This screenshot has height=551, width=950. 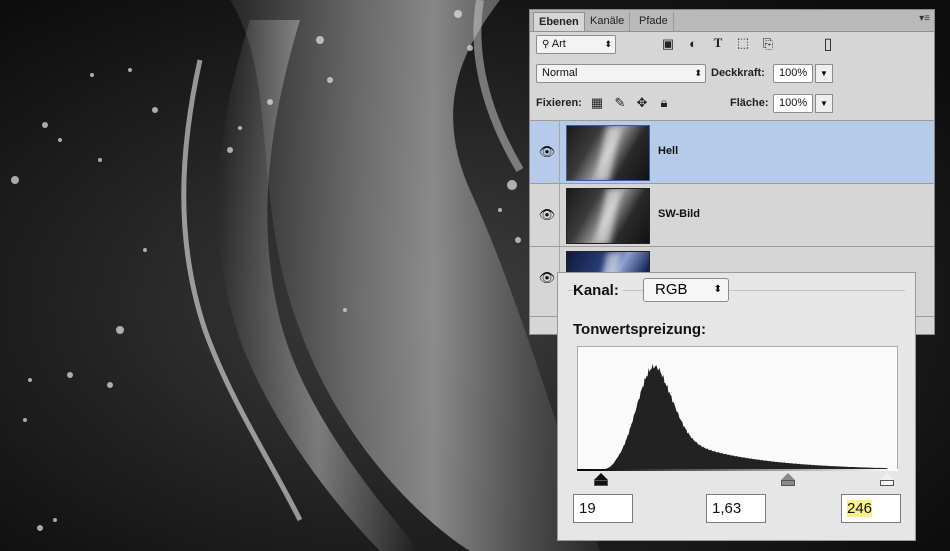 I want to click on tab-kanaele: Kanäle, so click(x=608, y=21).